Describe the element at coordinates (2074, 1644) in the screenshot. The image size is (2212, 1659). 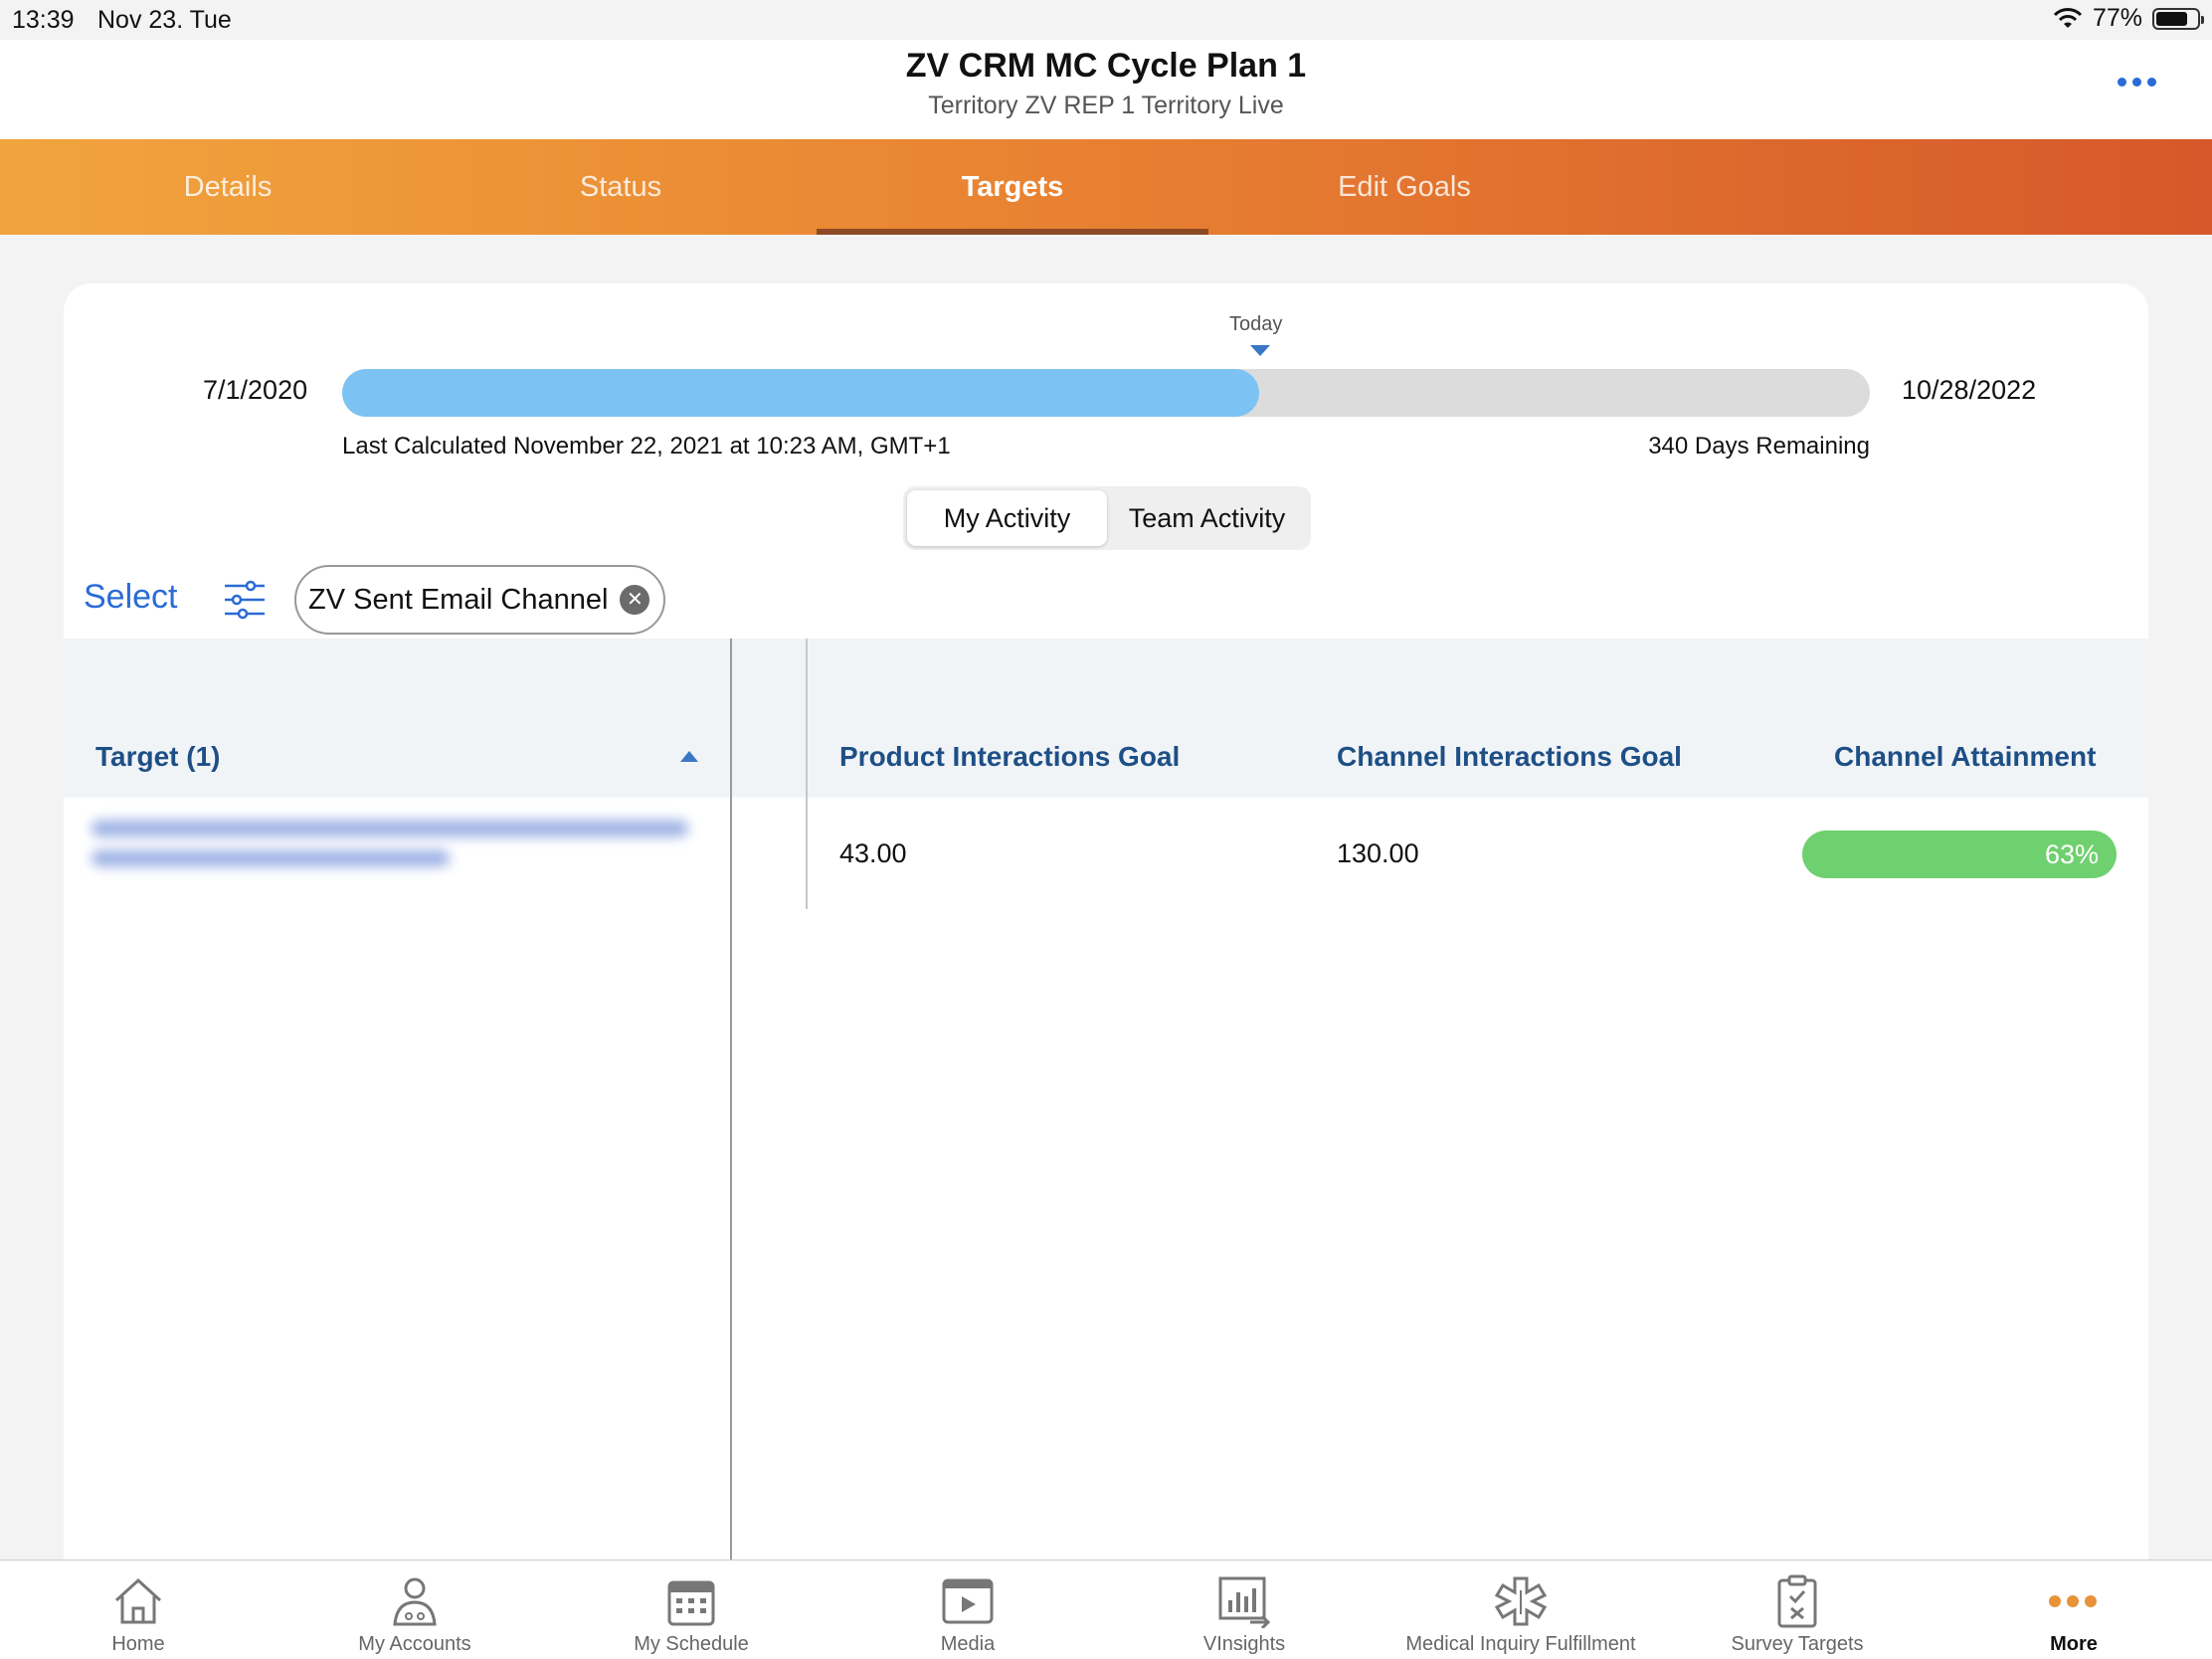
I see `nav-label: More` at that location.